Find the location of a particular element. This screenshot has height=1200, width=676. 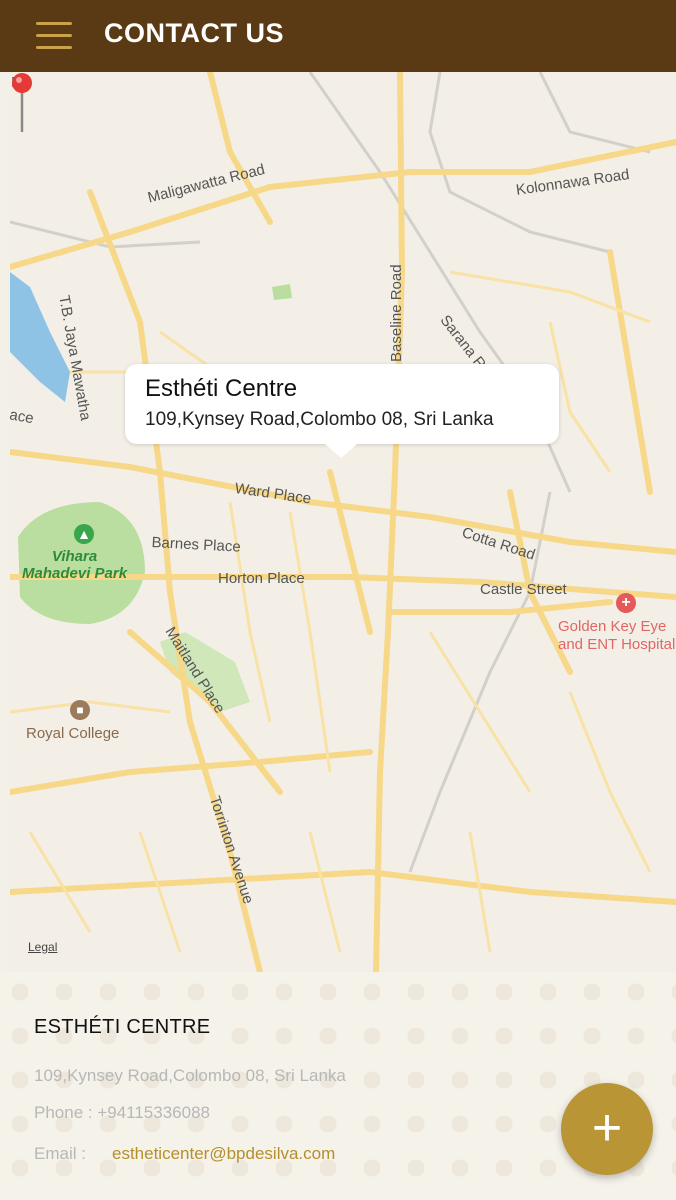

app-header: CONTACT US is located at coordinates (338, 36).